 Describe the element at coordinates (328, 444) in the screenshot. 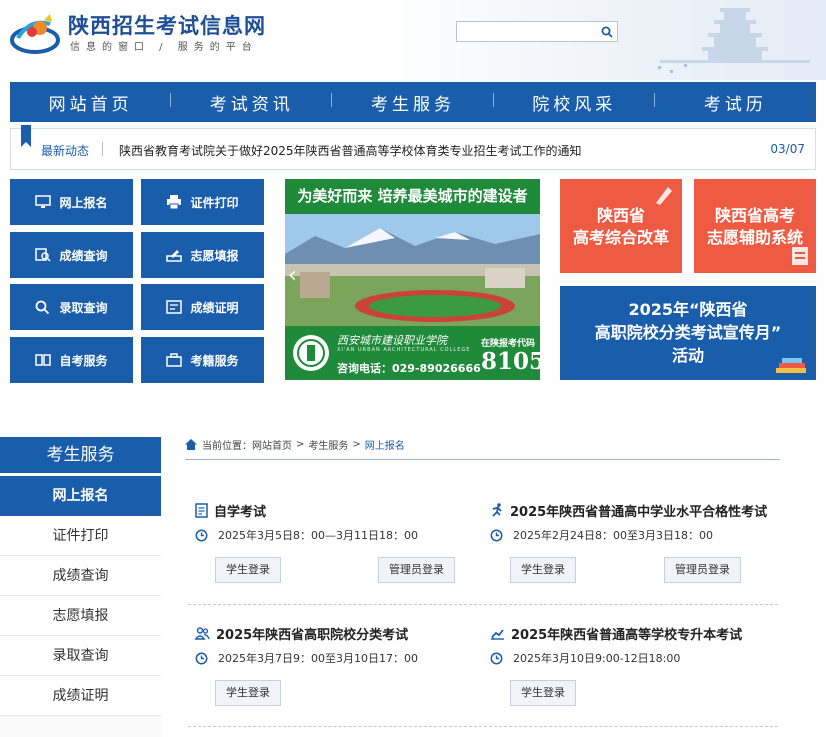

I see `breadcrumb-services: 考生服务` at that location.